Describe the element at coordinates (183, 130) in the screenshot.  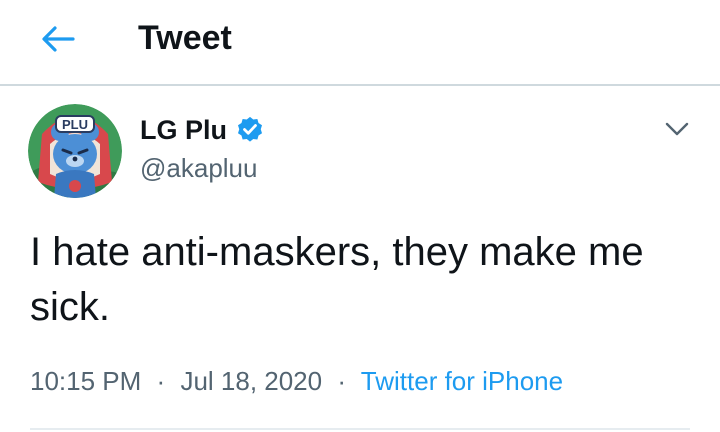
I see `display-name: LG Plu` at that location.